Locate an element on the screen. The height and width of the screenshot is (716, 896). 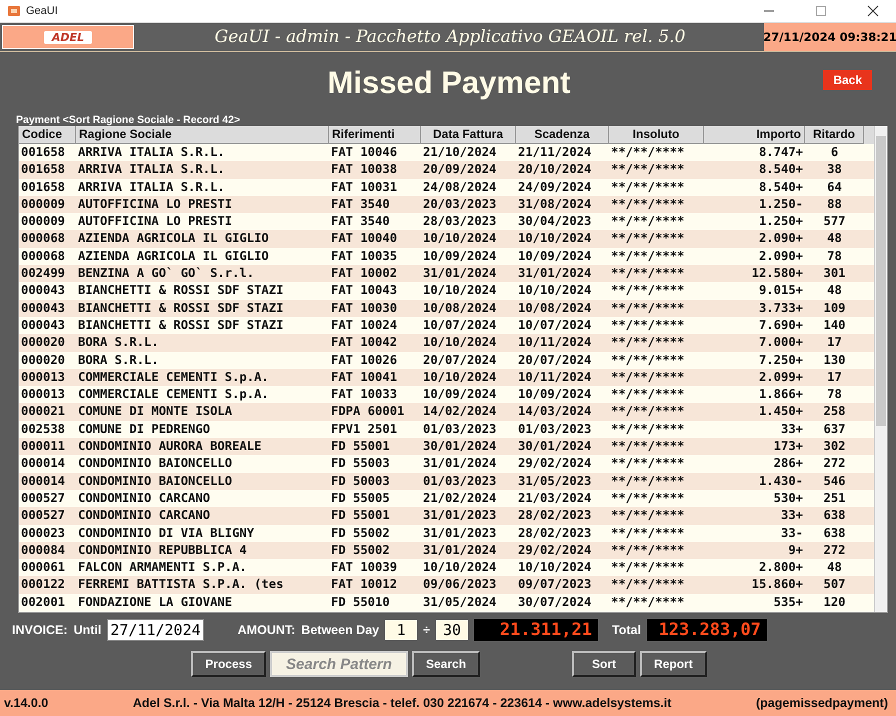
date-time: 27/11/2024 09:38:21 is located at coordinates (830, 37).